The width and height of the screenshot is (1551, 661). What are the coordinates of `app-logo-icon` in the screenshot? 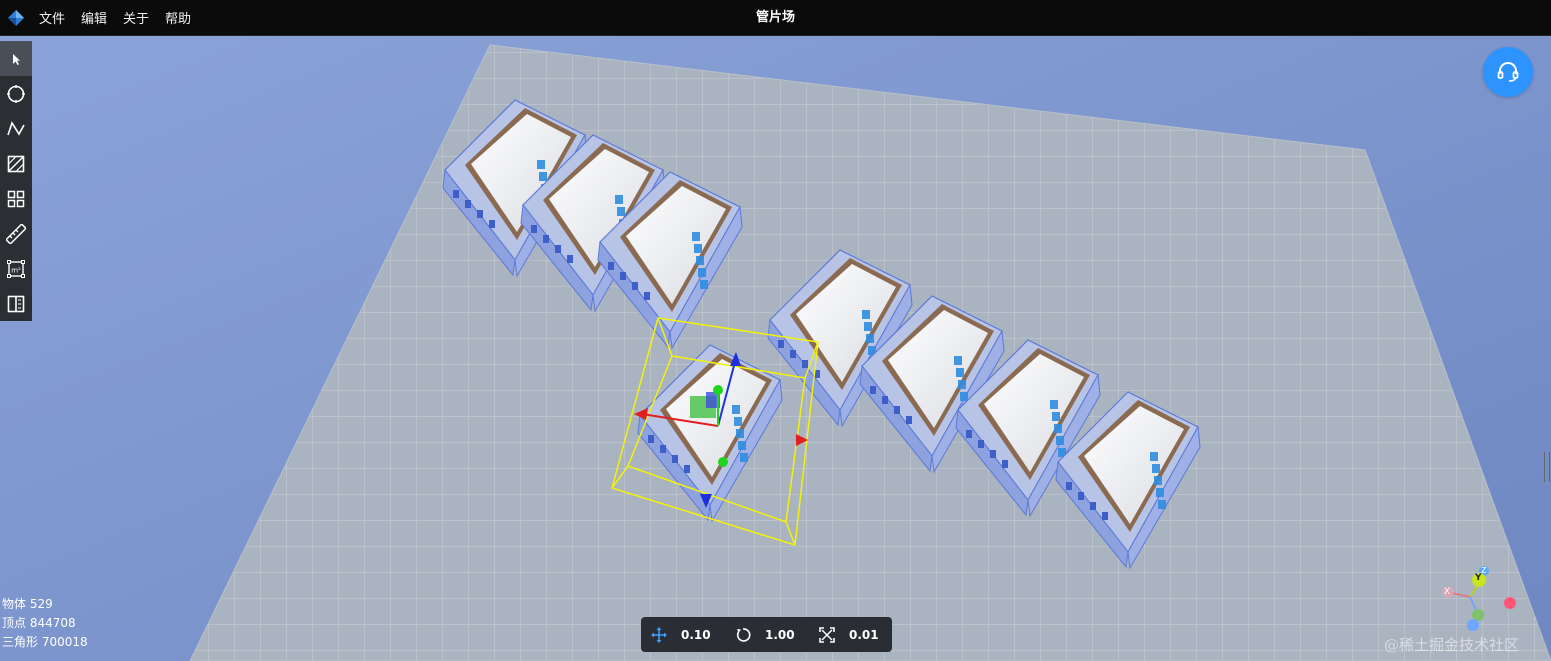 It's located at (16, 18).